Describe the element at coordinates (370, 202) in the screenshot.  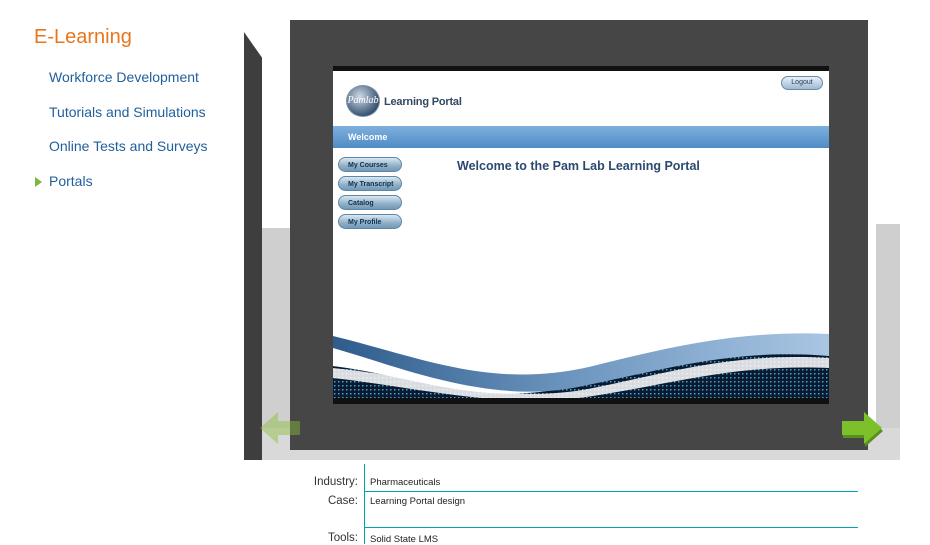
I see `catalog-button: Catalog` at that location.